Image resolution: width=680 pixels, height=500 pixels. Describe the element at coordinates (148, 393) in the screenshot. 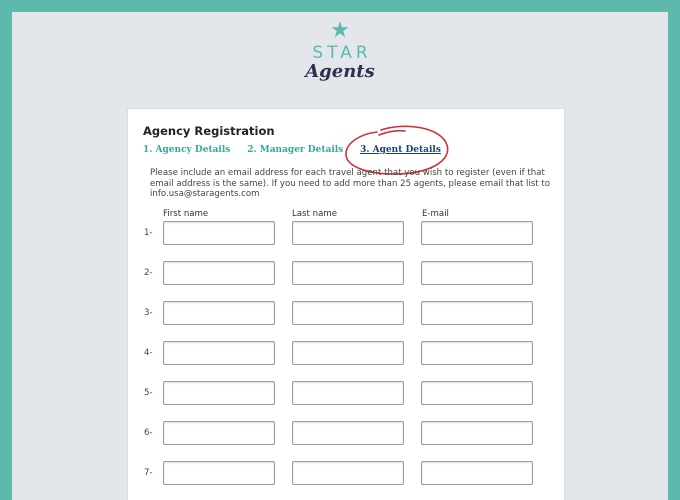

I see `row-number: 5-` at that location.